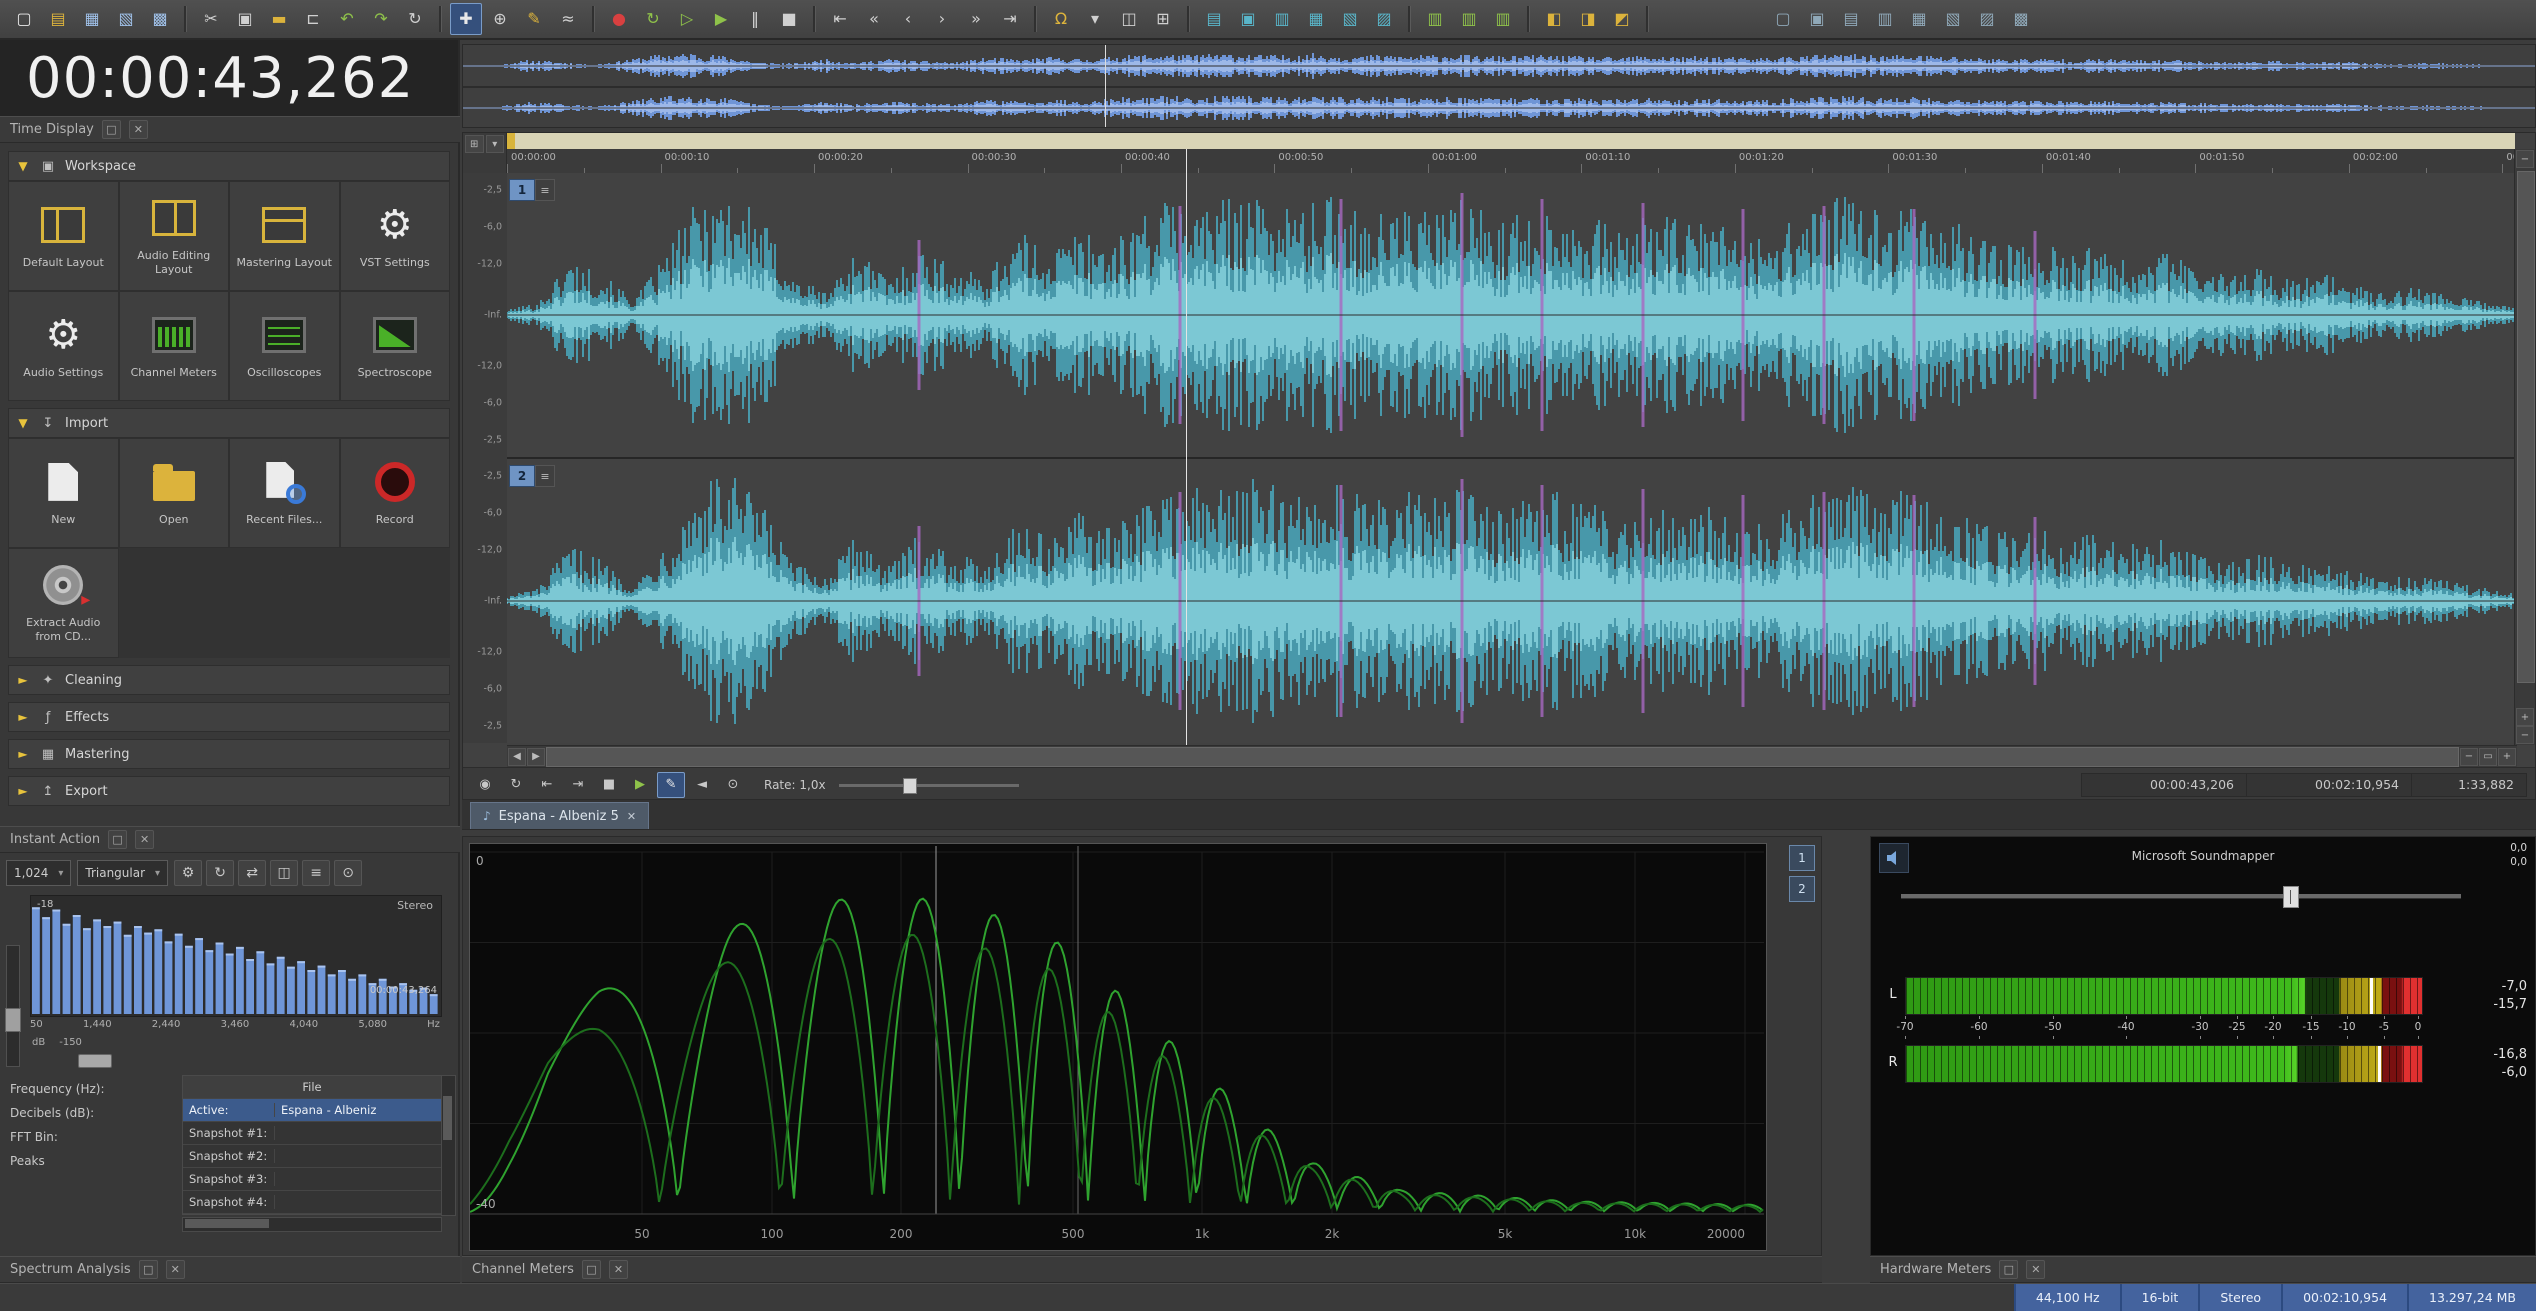 Image resolution: width=2536 pixels, height=1311 pixels. Describe the element at coordinates (619, 19) in the screenshot. I see `record-icon: ●` at that location.